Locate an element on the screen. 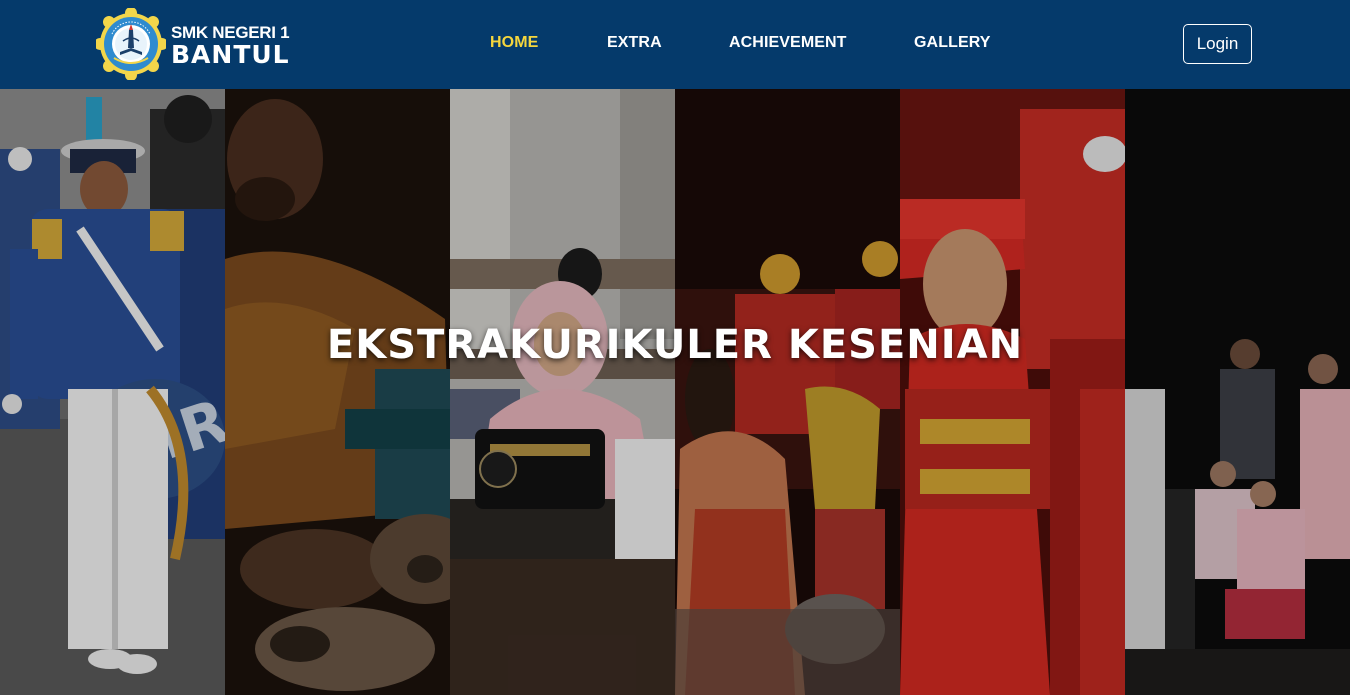 Image resolution: width=1350 pixels, height=695 pixels. gamelan-photo is located at coordinates (337, 392).